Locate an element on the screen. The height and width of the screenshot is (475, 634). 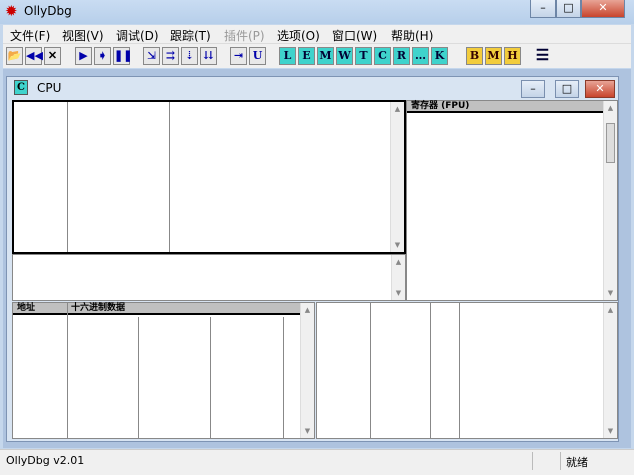
status-state: 就绪 is located at coordinates (577, 462).